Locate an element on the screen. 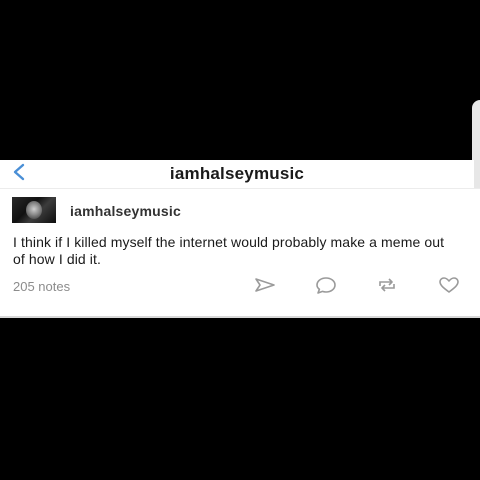  reply-icon is located at coordinates (326, 287).